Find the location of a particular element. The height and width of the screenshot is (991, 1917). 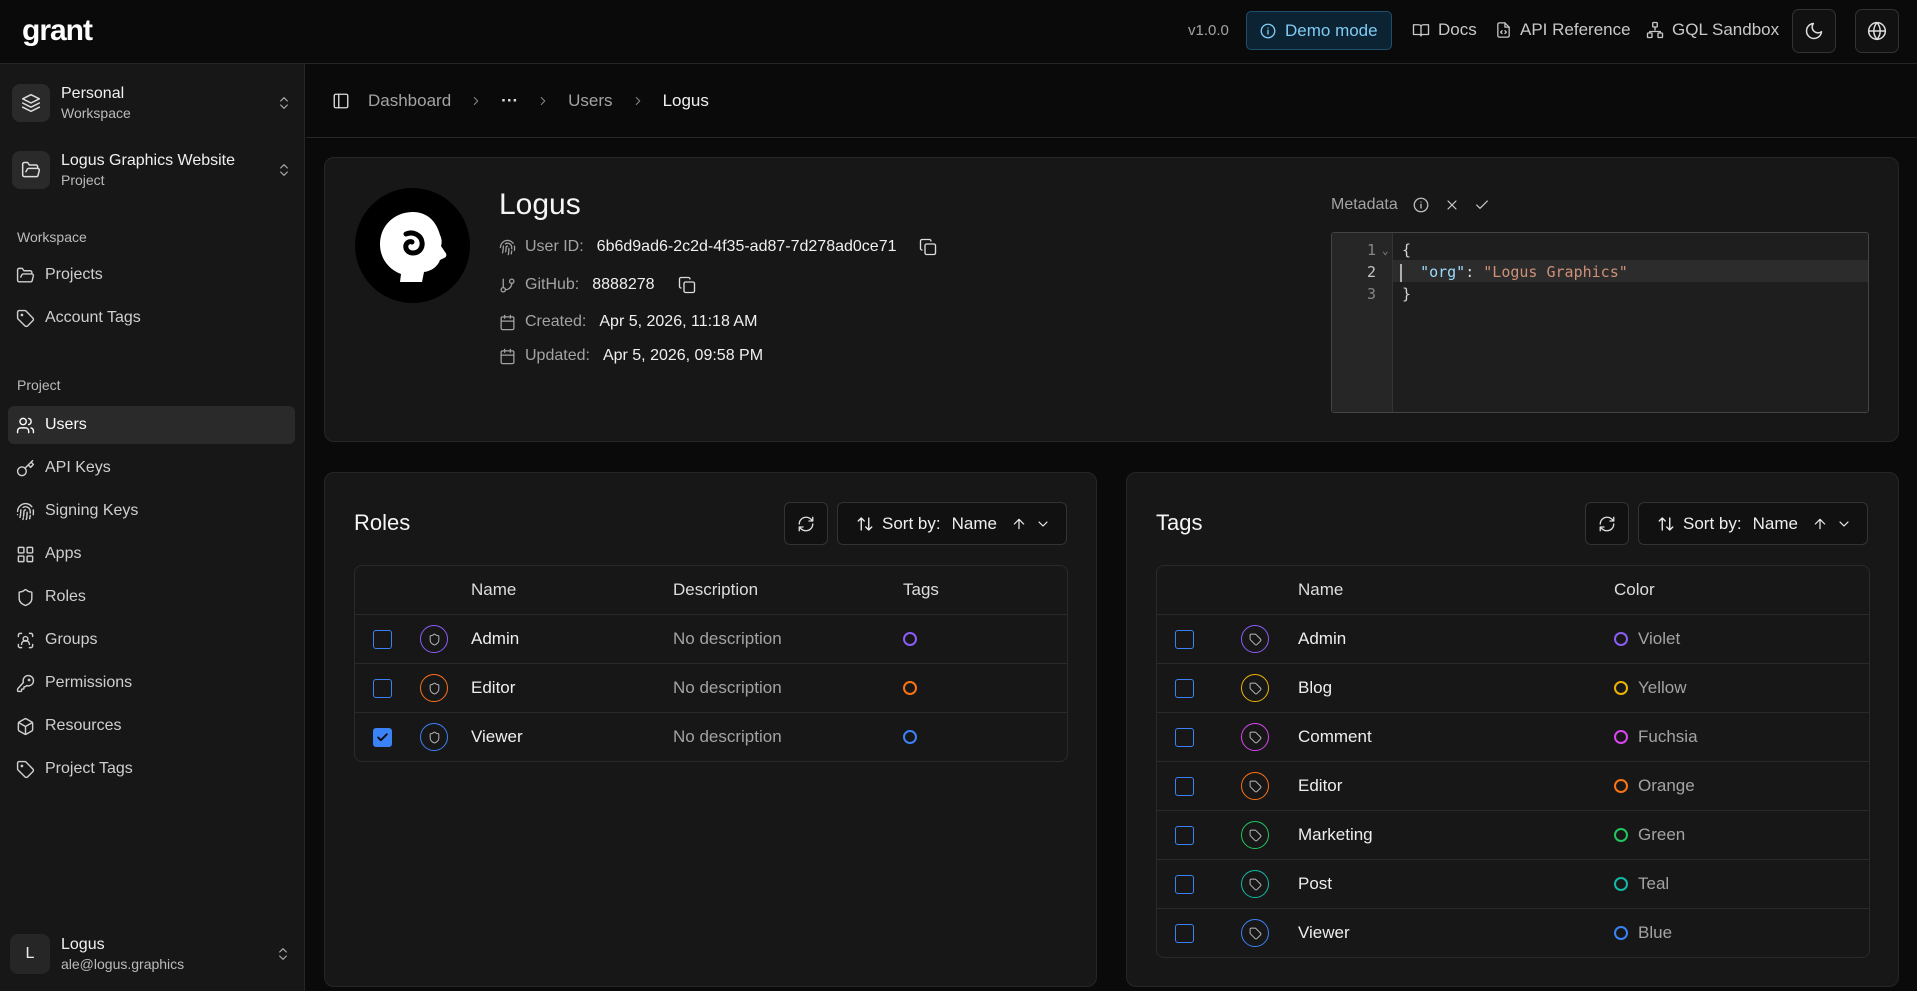

sidebar-item-permissions: Permissions is located at coordinates (151, 683).